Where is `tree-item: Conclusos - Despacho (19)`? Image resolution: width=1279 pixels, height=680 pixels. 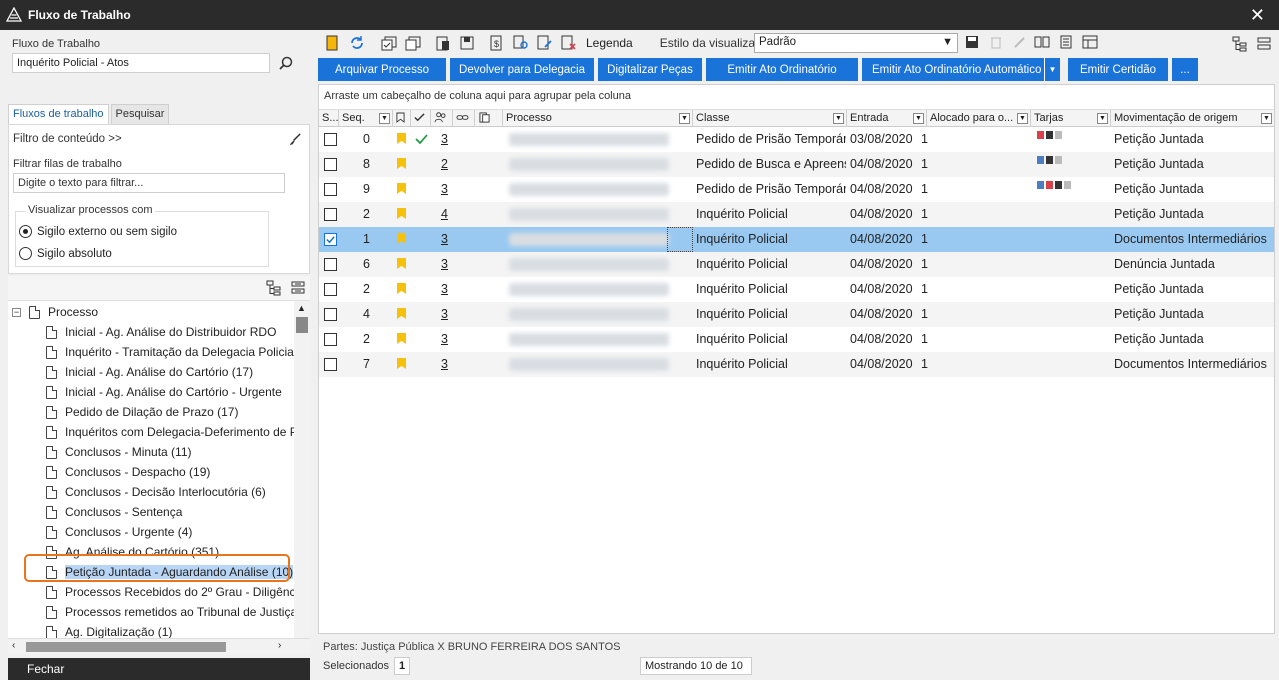
tree-item: Conclusos - Despacho (19) is located at coordinates (128, 472).